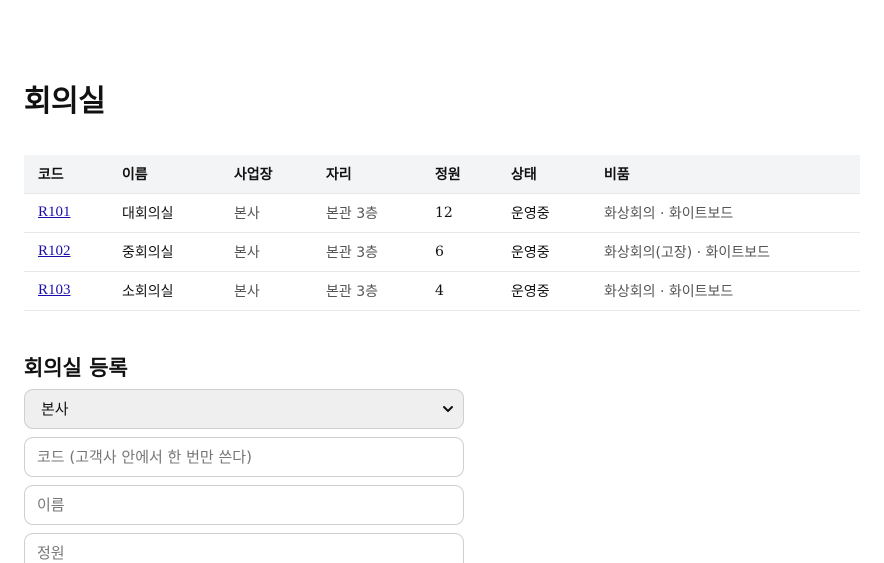 The image size is (884, 563). I want to click on table-row: R103 소회의실 본사 본관 3층 4 운영중 화상회의 · 화이트보드, so click(442, 291).